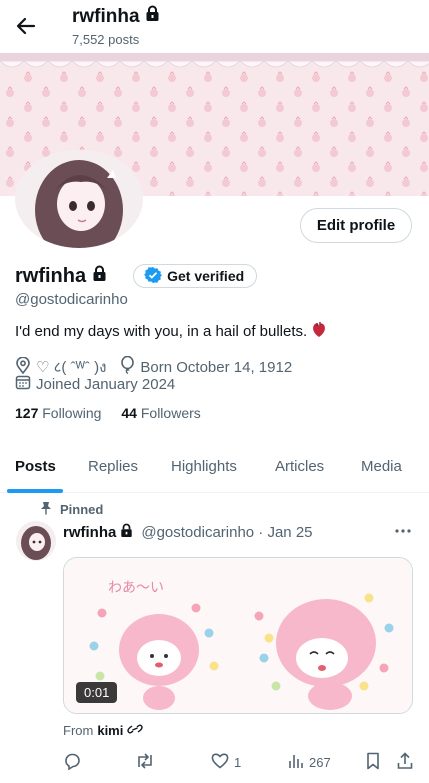  Describe the element at coordinates (26, 26) in the screenshot. I see `back-arrow-icon` at that location.